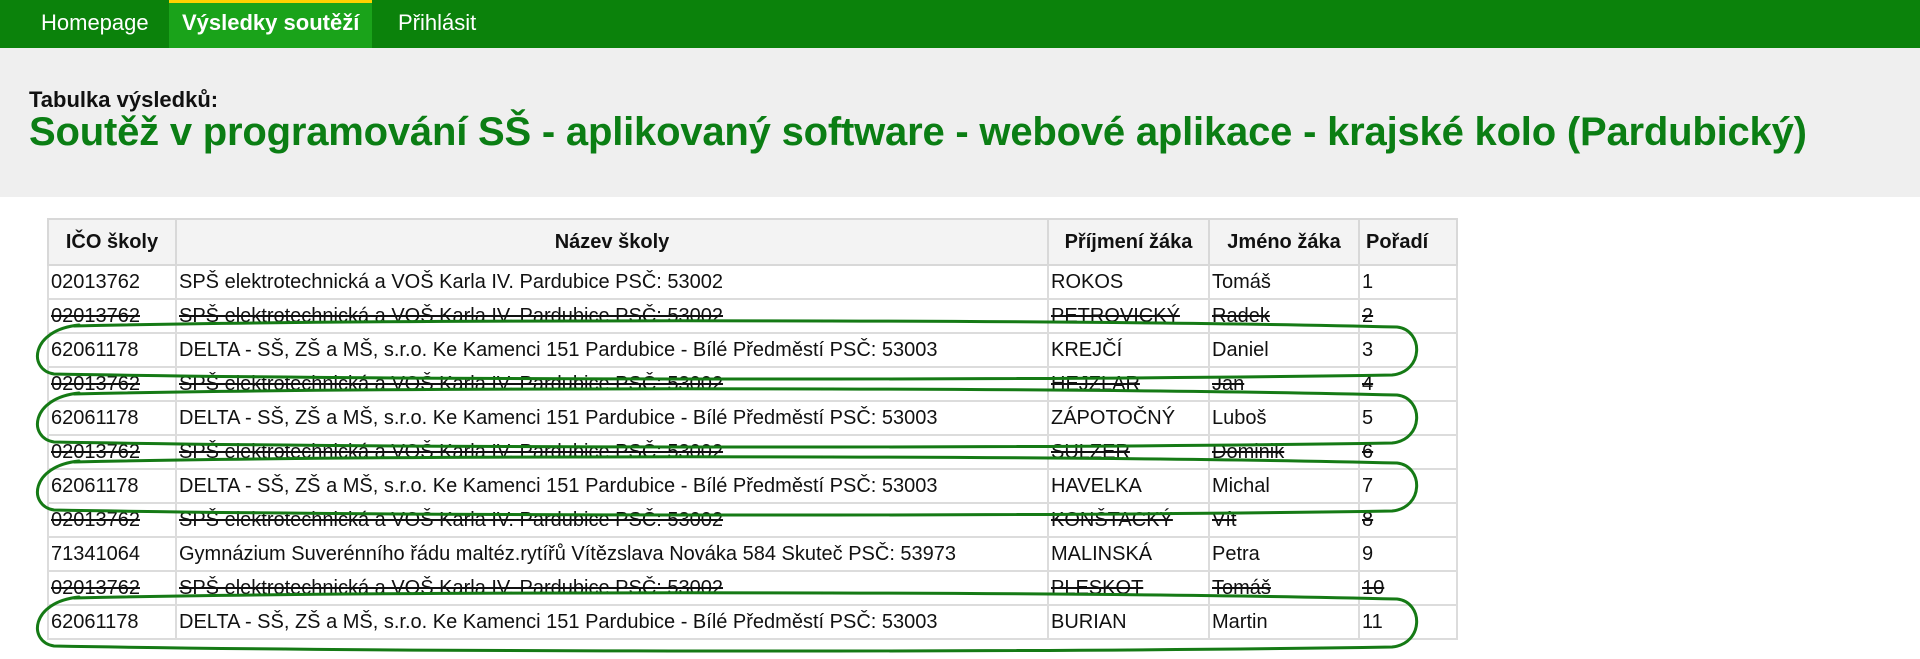 This screenshot has height=659, width=1920. Describe the element at coordinates (612, 242) in the screenshot. I see `column-header-nazev: Název školy` at that location.